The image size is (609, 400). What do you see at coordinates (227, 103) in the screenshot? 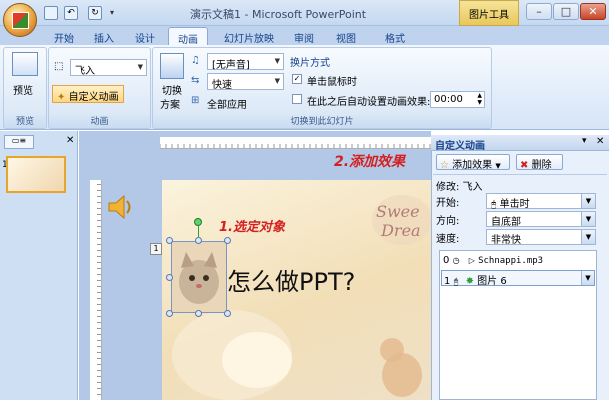
I see `apply-to-all-button: 全部应用` at bounding box center [227, 103].